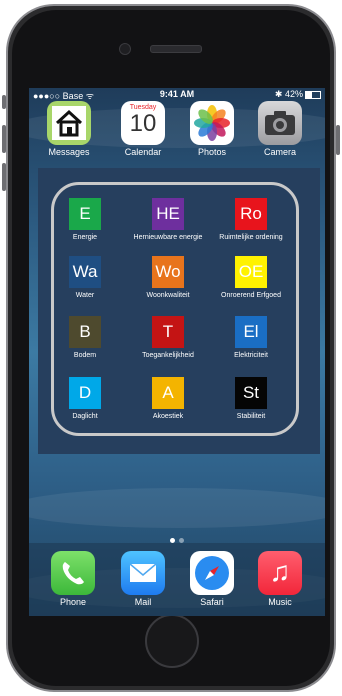 This screenshot has width=342, height=696. I want to click on app-music: ♫ Music, so click(280, 579).